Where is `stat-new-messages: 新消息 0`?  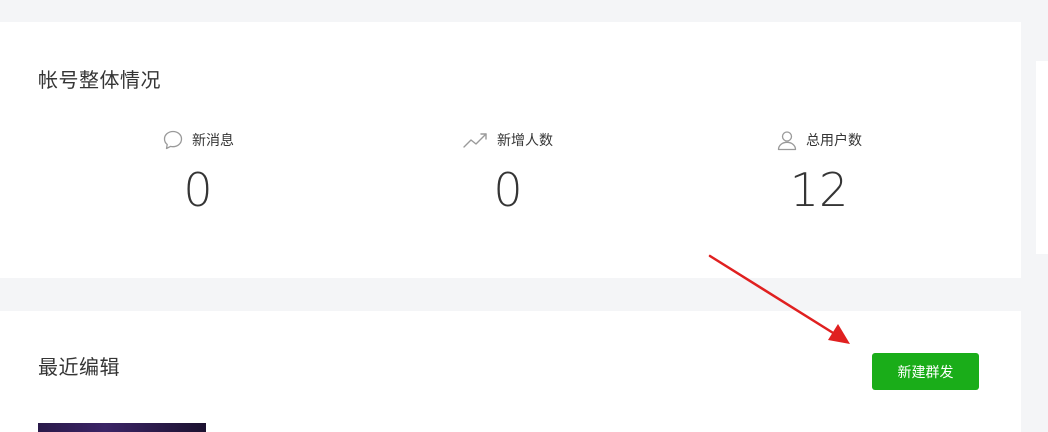 stat-new-messages: 新消息 0 is located at coordinates (198, 173).